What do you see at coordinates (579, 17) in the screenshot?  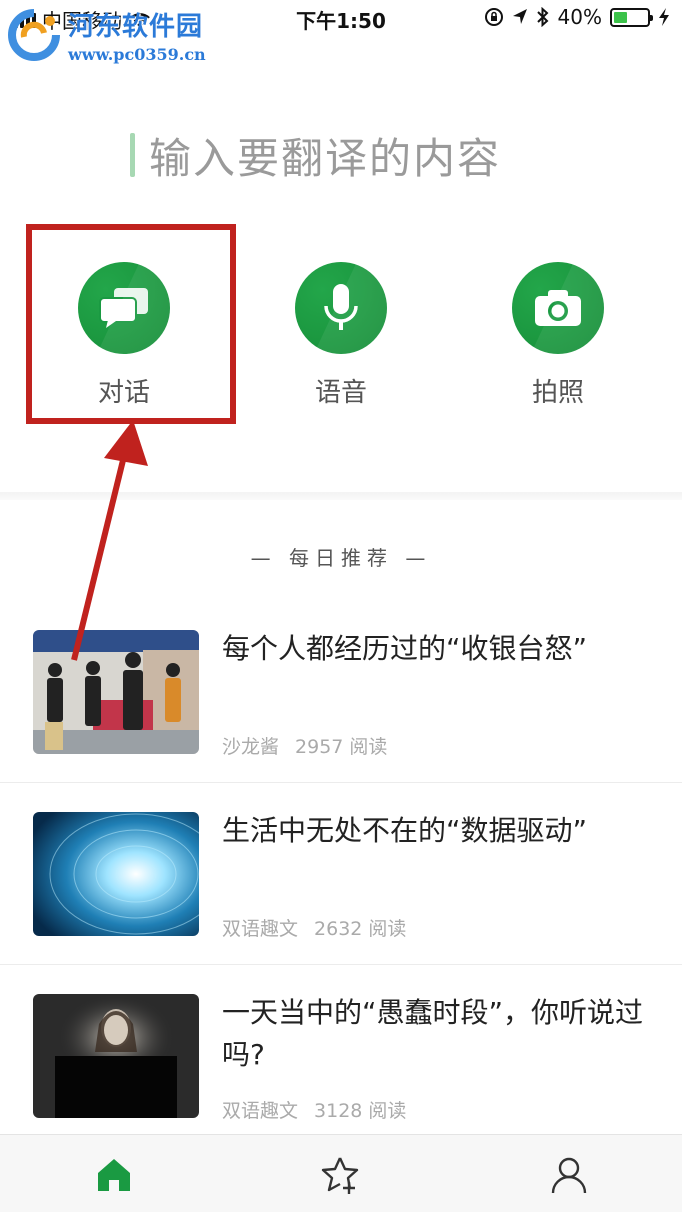 I see `battery-percent: 40%` at bounding box center [579, 17].